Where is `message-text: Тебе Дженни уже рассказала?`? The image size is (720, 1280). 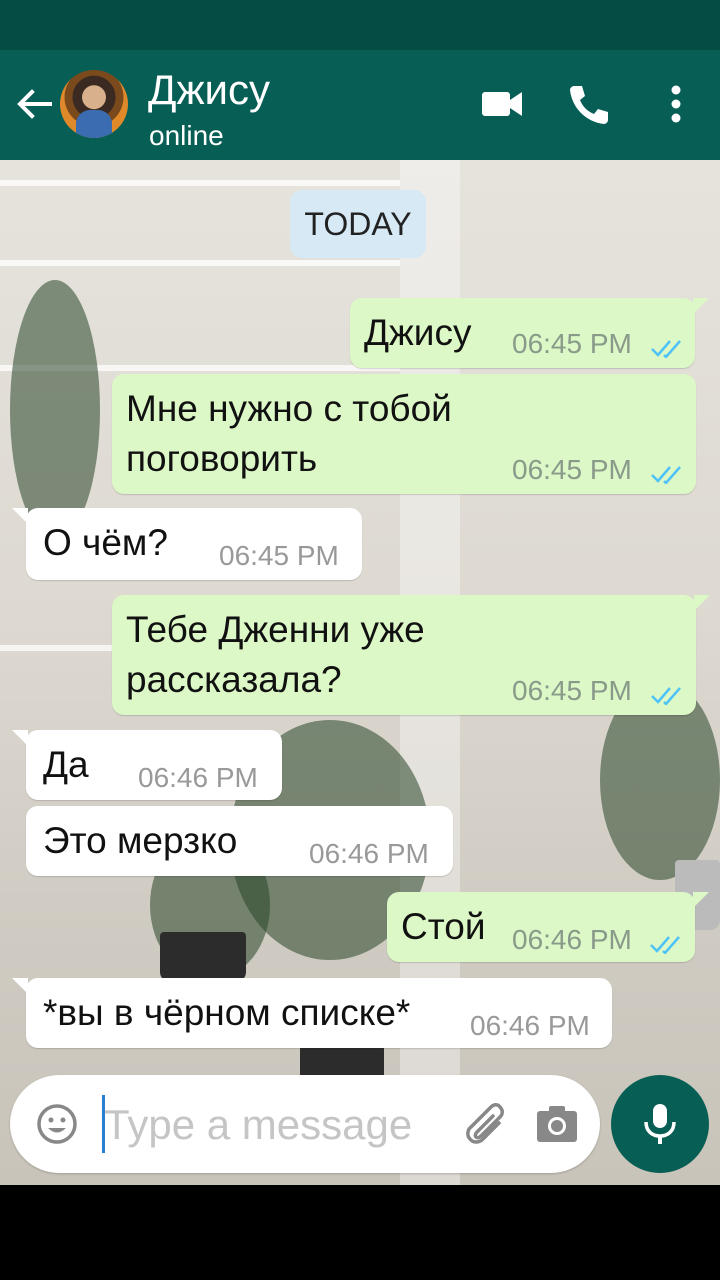 message-text: Тебе Дженни уже рассказала? is located at coordinates (275, 654).